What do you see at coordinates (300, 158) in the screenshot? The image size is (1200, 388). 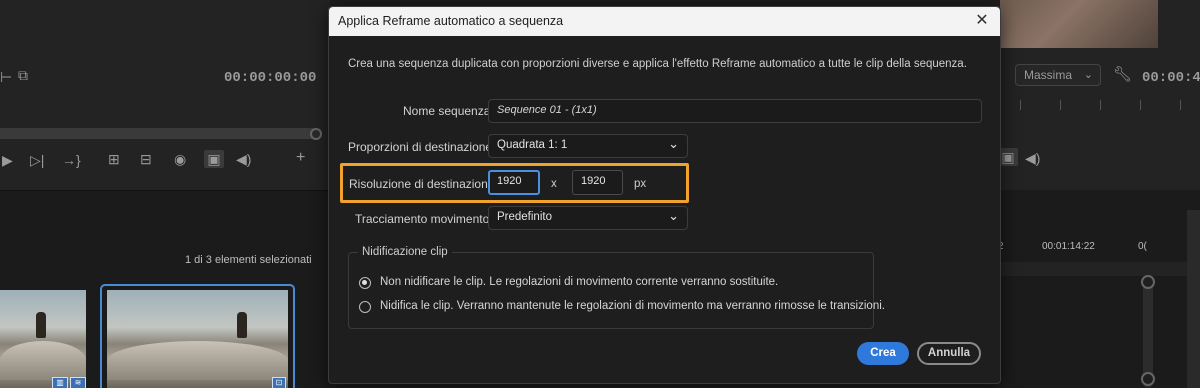 I see `add-button-icon: +` at bounding box center [300, 158].